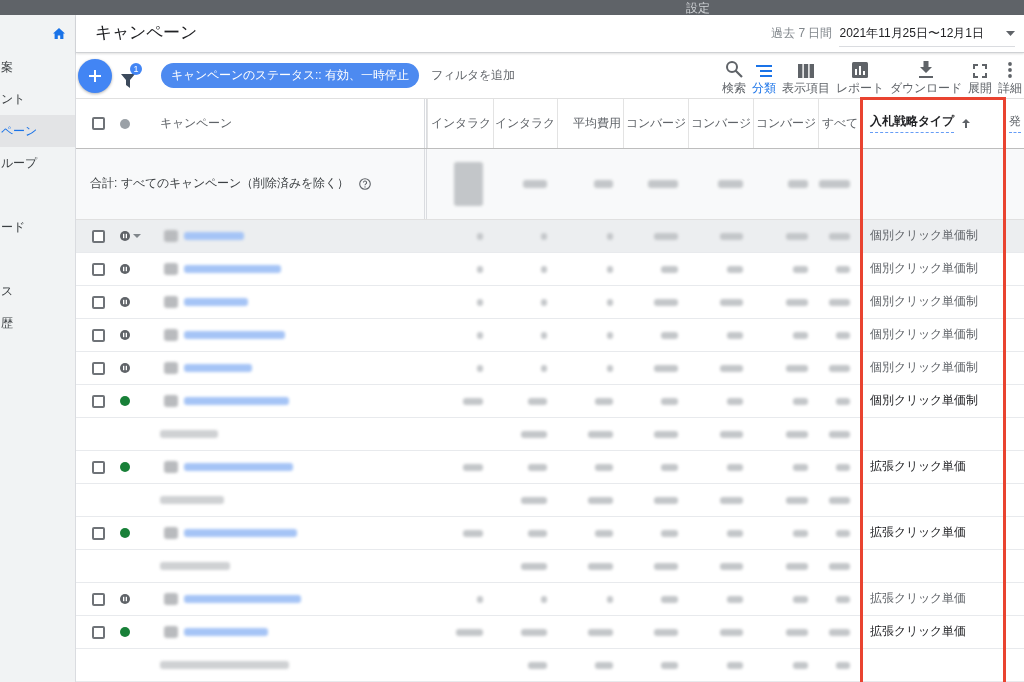 Image resolution: width=1024 pixels, height=682 pixels. Describe the element at coordinates (926, 77) in the screenshot. I see `download-button: ダウンロード` at that location.